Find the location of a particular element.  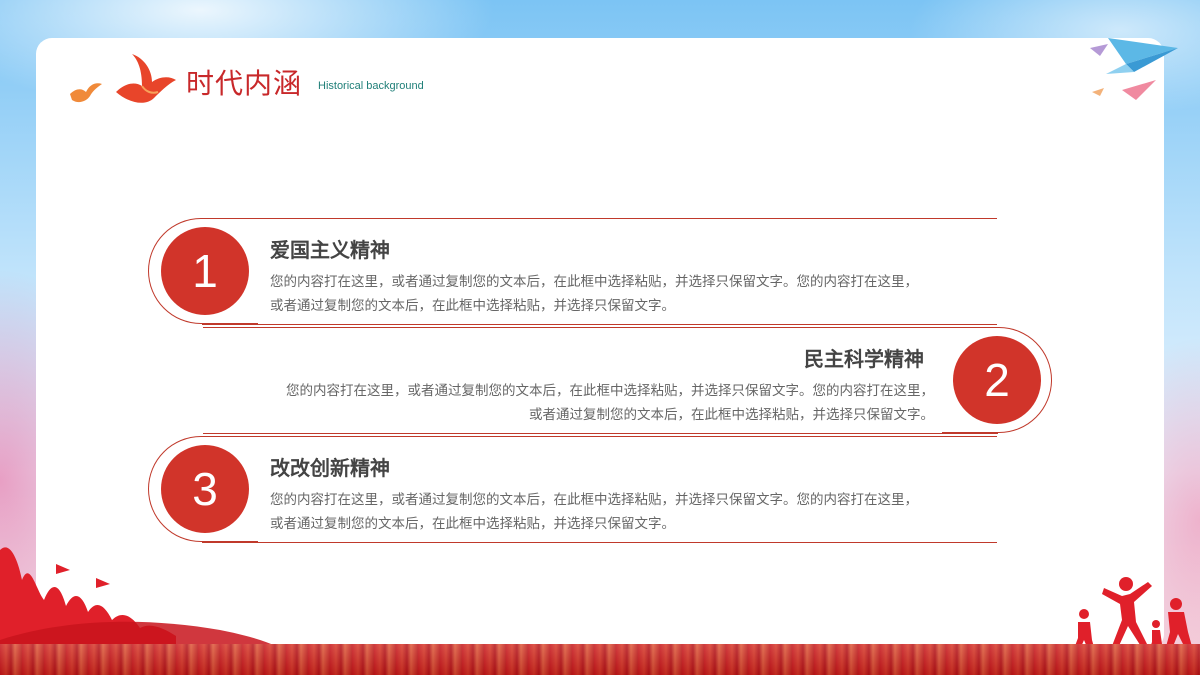

page-subtitle: Historical background is located at coordinates (371, 86).